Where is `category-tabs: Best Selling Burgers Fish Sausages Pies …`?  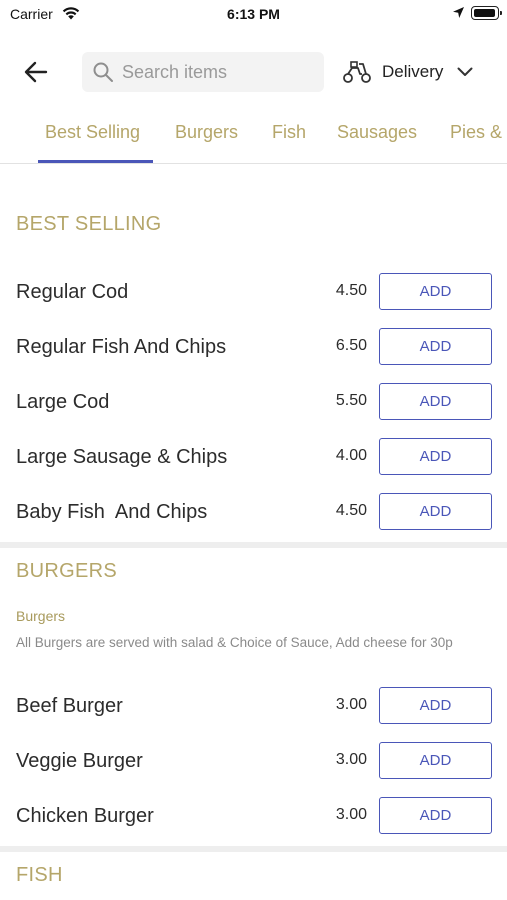 category-tabs: Best Selling Burgers Fish Sausages Pies … is located at coordinates (253, 138).